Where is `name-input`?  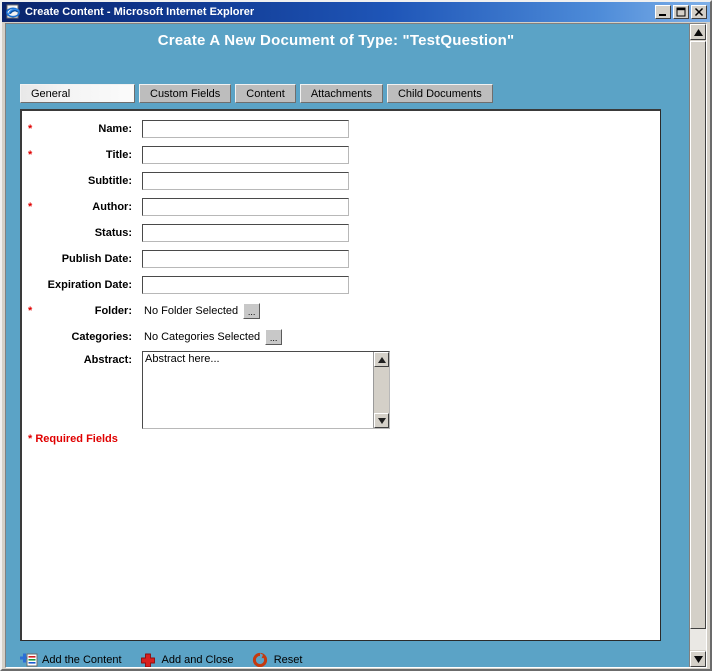 name-input is located at coordinates (245, 129).